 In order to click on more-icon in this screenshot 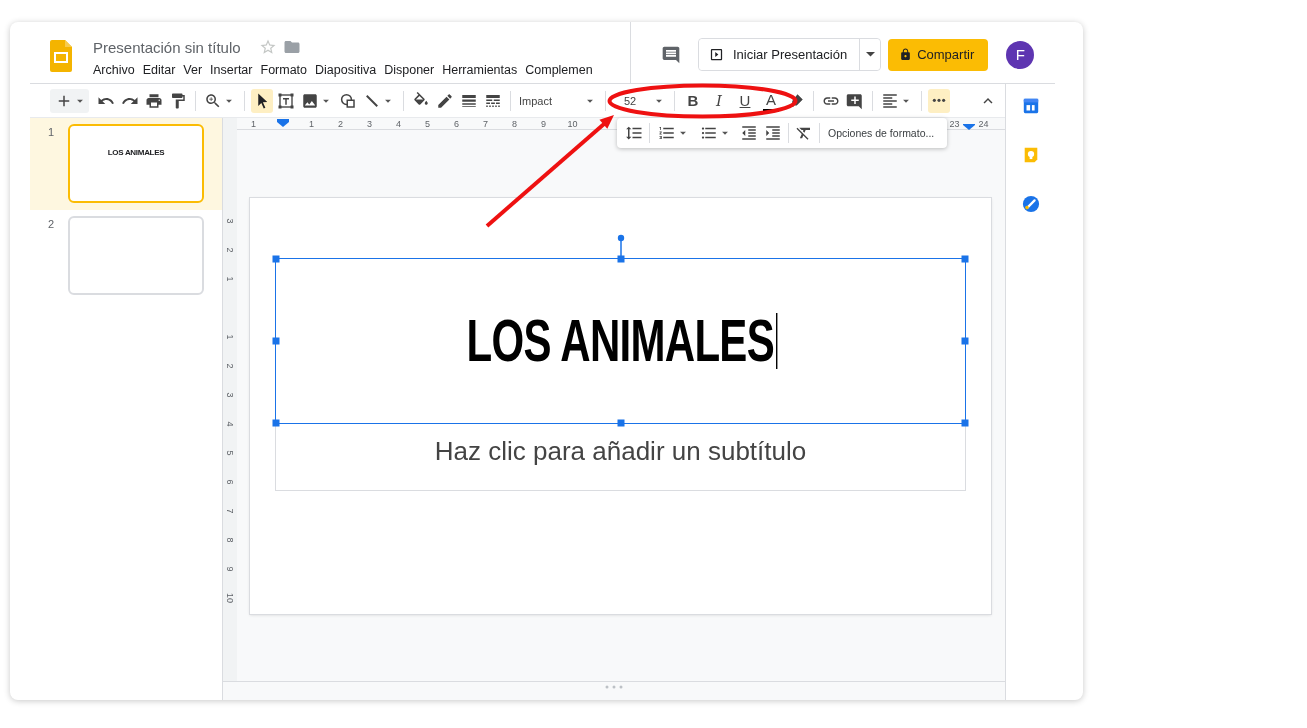, I will do `click(939, 100)`.